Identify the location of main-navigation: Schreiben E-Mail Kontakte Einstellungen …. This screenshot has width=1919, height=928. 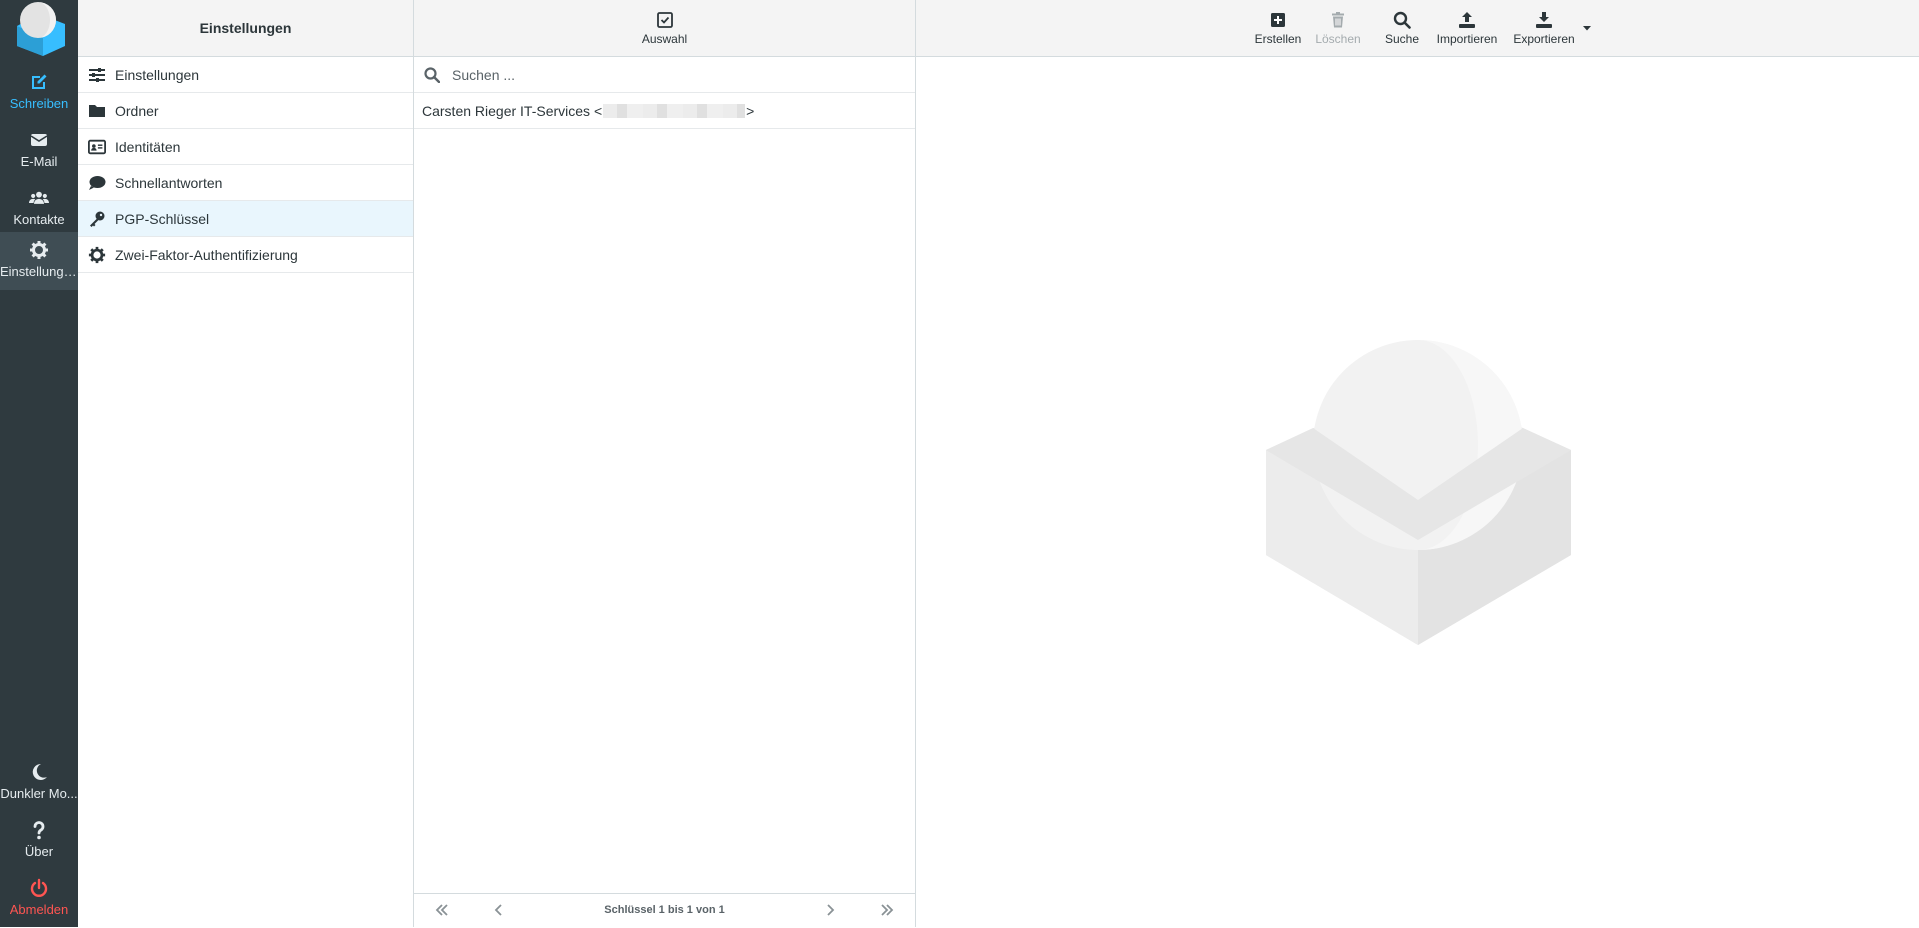
(39, 463).